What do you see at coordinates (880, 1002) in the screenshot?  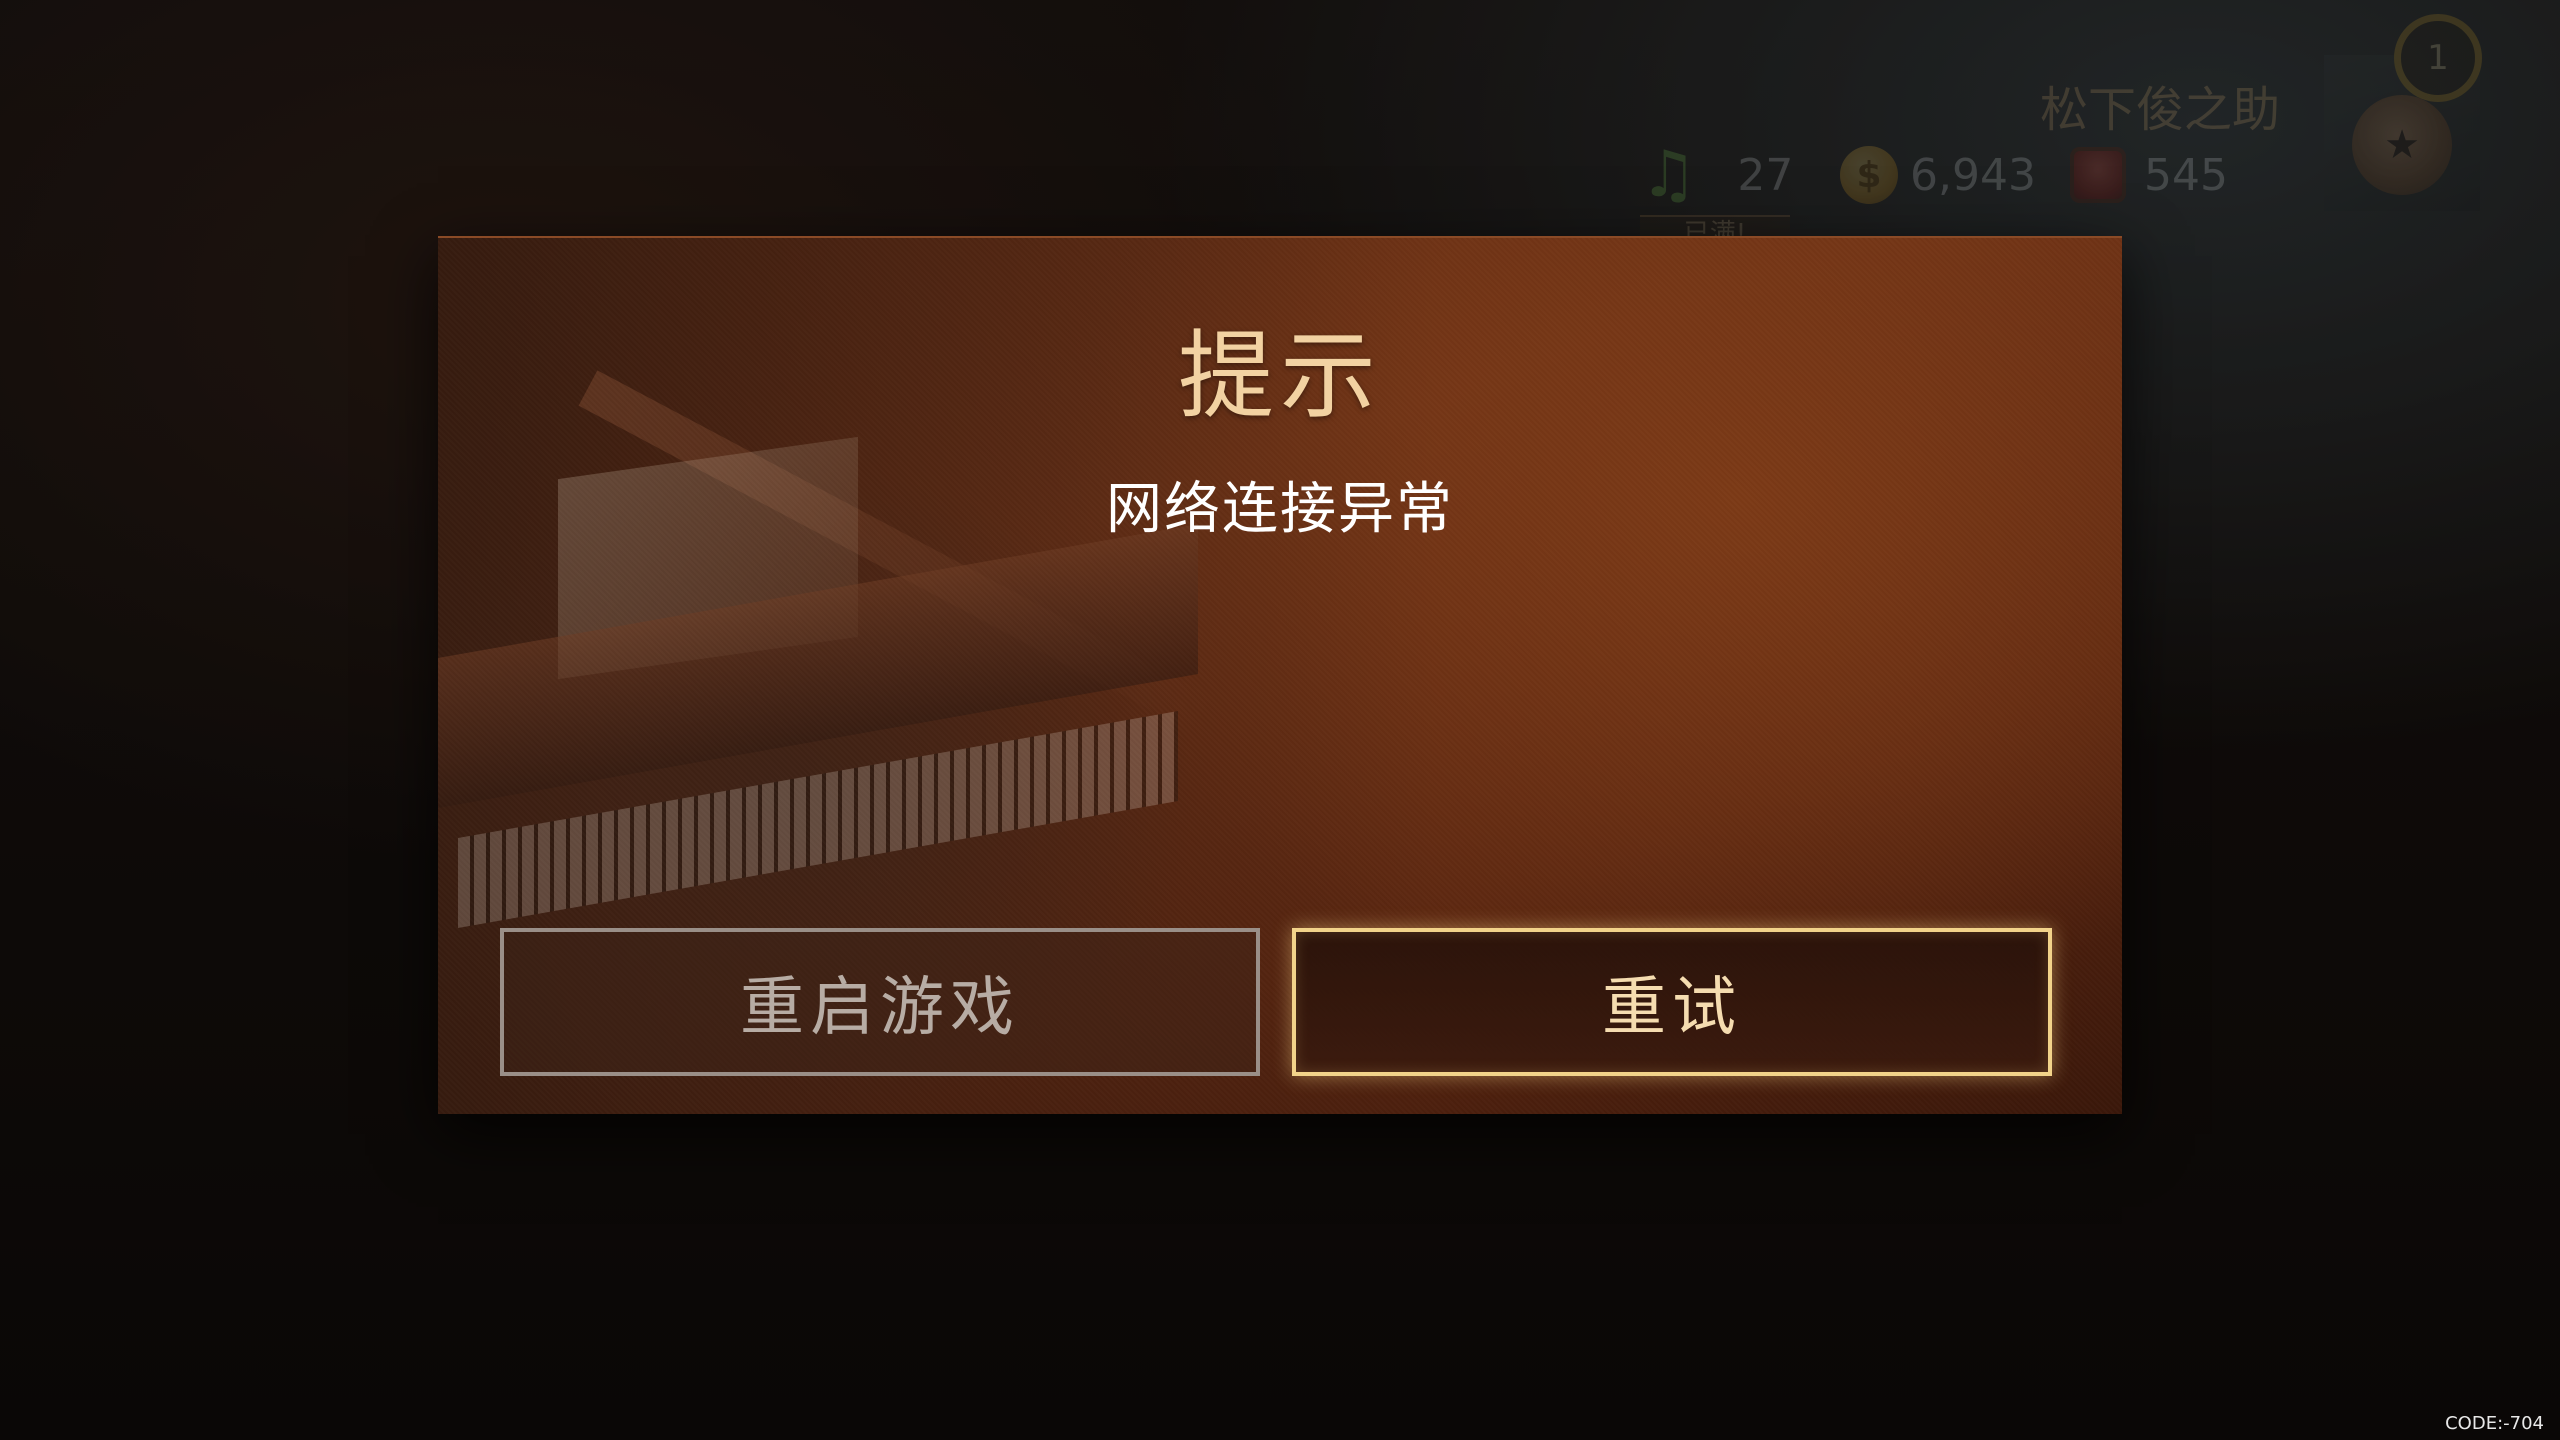 I see `restart-game-button: 重启游戏` at bounding box center [880, 1002].